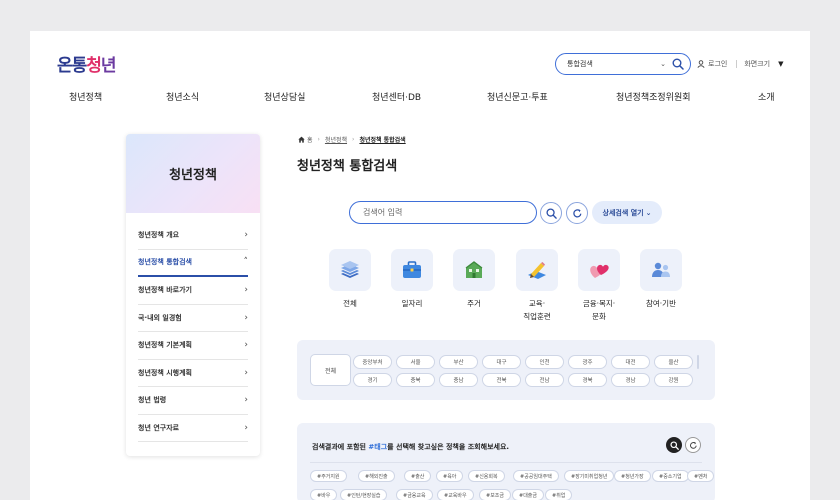 This screenshot has height=500, width=840. Describe the element at coordinates (193, 428) in the screenshot. I see `sidebar-item: 청년 연구자료 ›` at that location.